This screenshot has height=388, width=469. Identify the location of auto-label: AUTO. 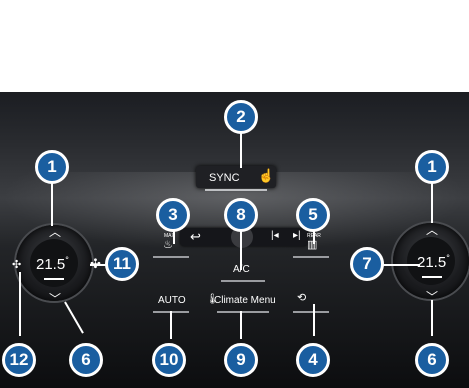
(172, 300).